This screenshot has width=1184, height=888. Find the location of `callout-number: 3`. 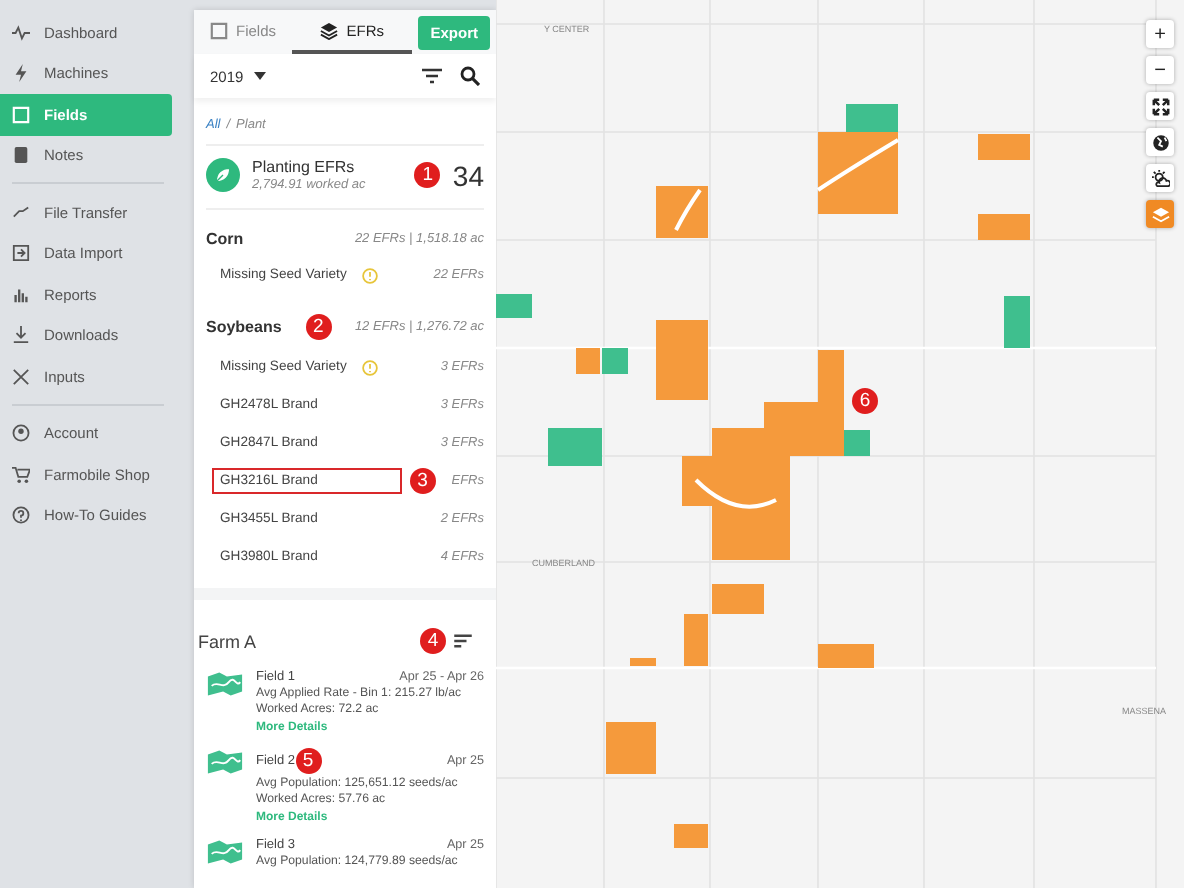

callout-number: 3 is located at coordinates (422, 481).